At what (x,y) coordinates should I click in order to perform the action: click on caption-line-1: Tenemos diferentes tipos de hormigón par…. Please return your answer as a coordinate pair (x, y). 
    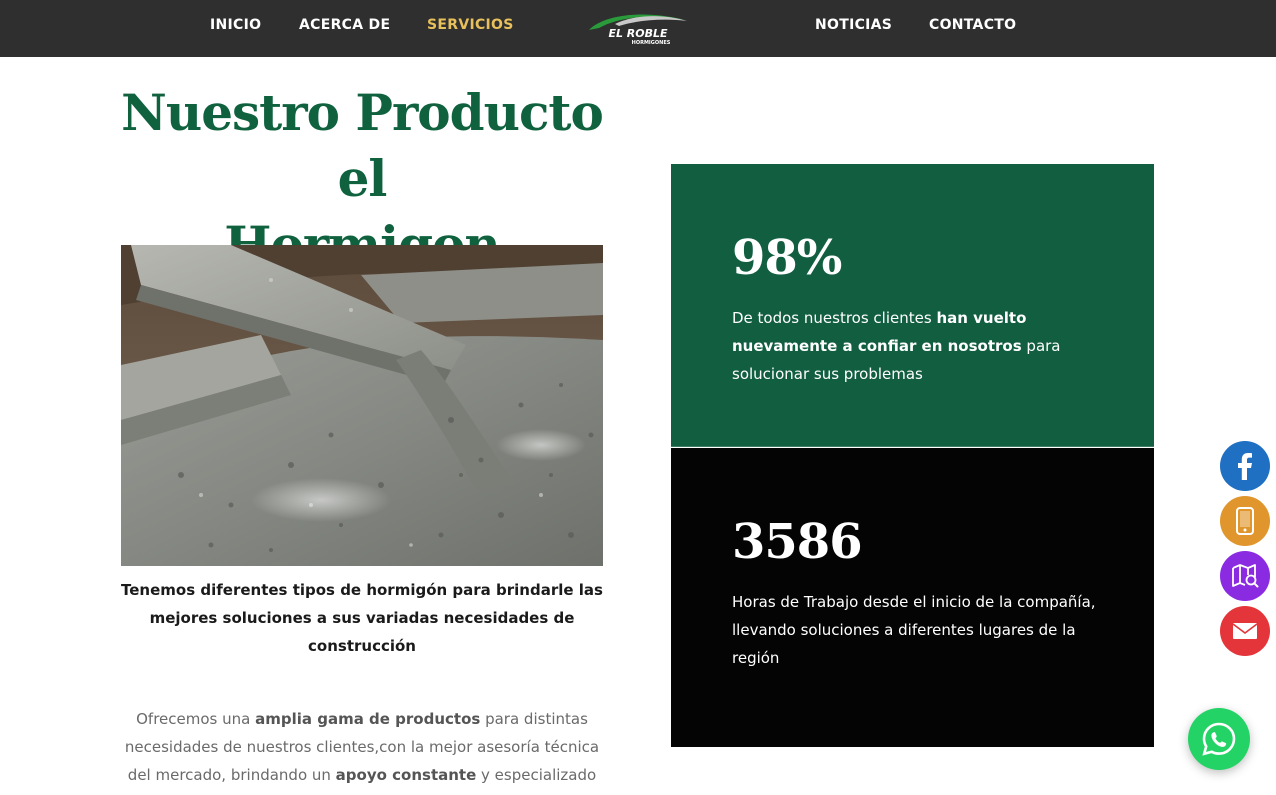
    Looking at the image, I should click on (362, 590).